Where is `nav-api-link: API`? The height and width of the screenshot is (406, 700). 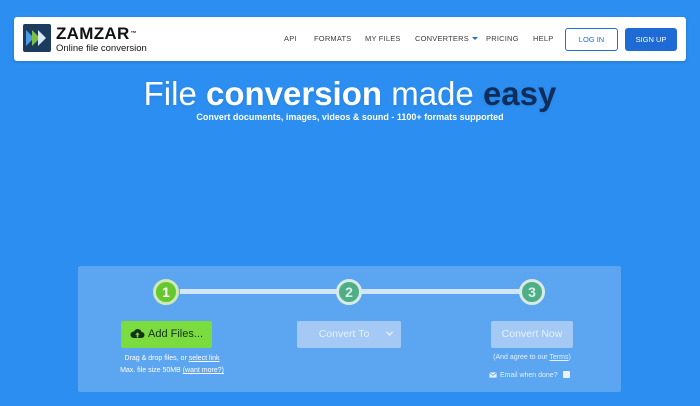 nav-api-link: API is located at coordinates (290, 39).